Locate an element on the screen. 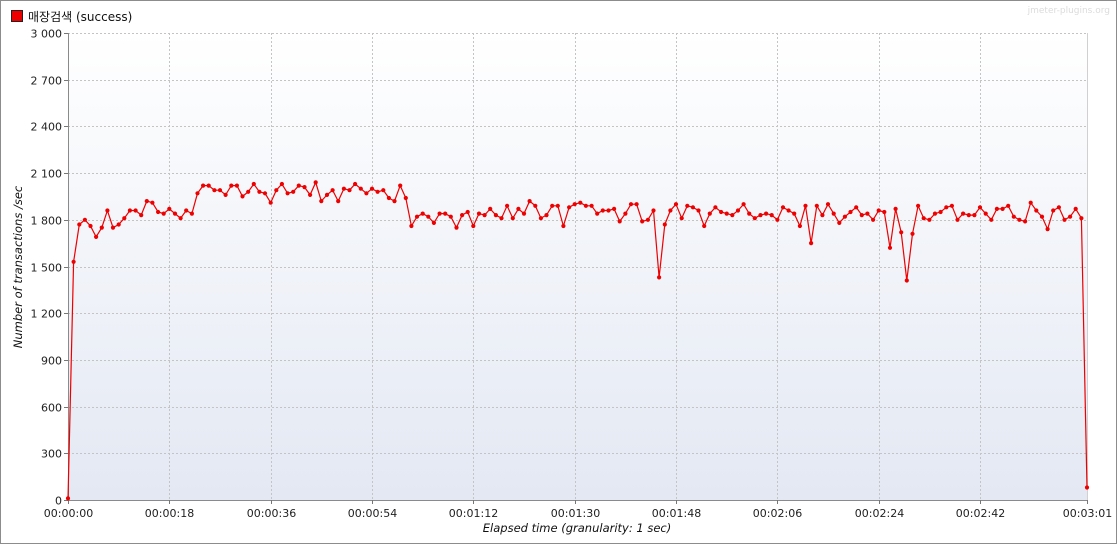  x-tick-label: 00:02:24 is located at coordinates (879, 513).